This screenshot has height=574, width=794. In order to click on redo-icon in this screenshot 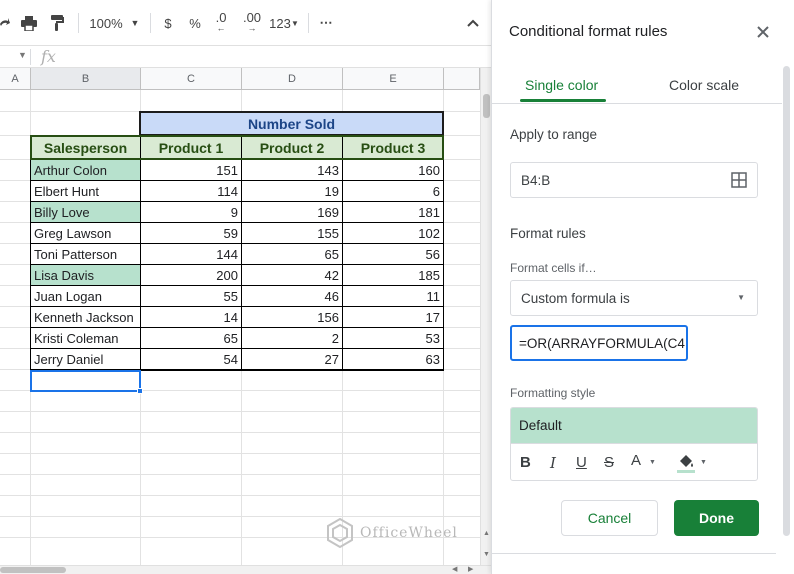, I will do `click(5, 23)`.